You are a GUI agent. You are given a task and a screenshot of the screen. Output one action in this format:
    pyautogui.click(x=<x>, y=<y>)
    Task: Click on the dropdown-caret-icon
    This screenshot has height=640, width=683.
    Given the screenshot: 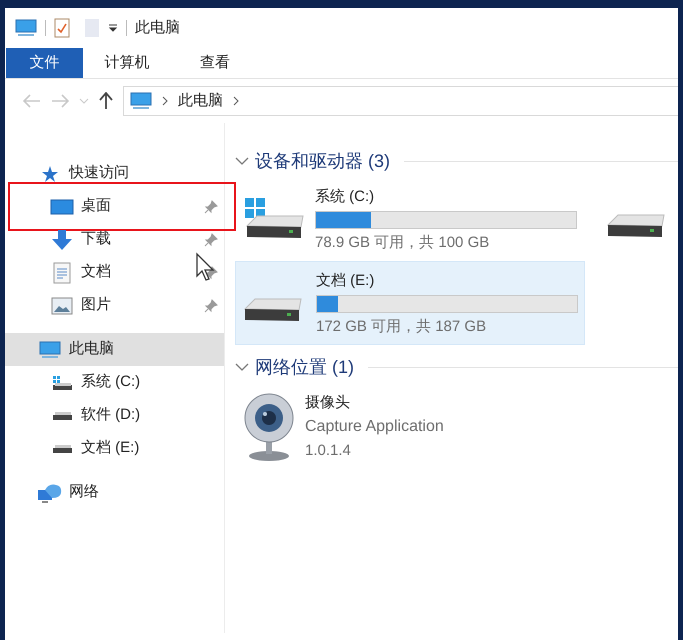 What is the action you would take?
    pyautogui.click(x=113, y=28)
    